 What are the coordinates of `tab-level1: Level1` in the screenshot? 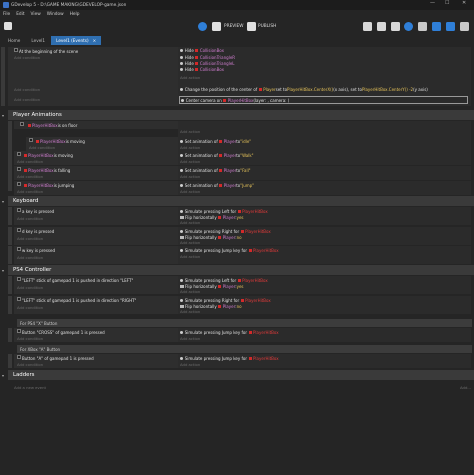 It's located at (38, 40).